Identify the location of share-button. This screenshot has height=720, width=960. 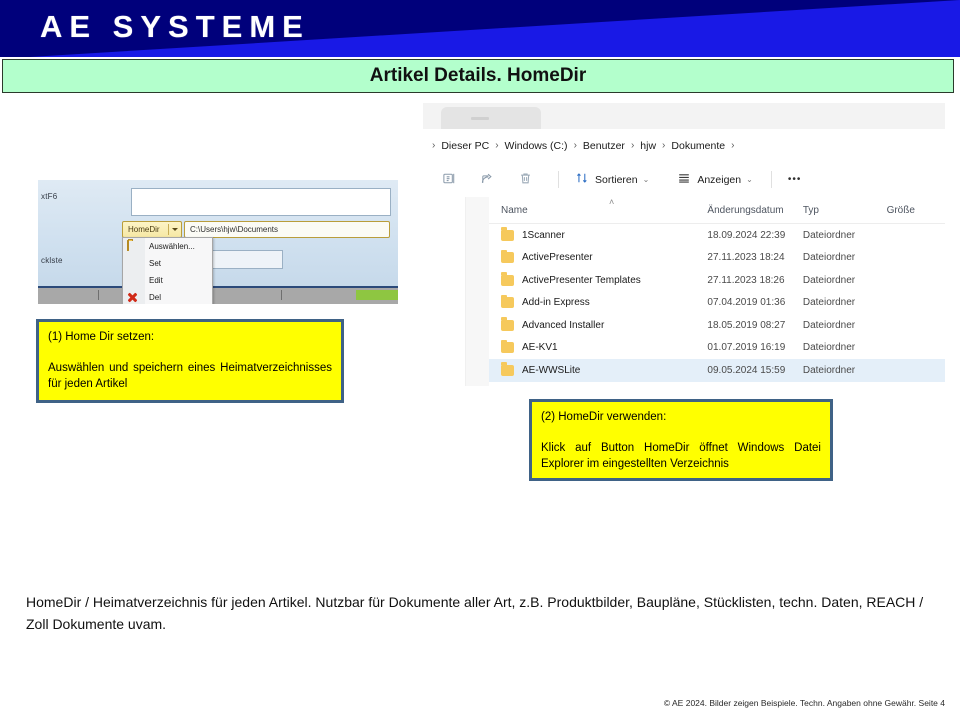
(487, 180).